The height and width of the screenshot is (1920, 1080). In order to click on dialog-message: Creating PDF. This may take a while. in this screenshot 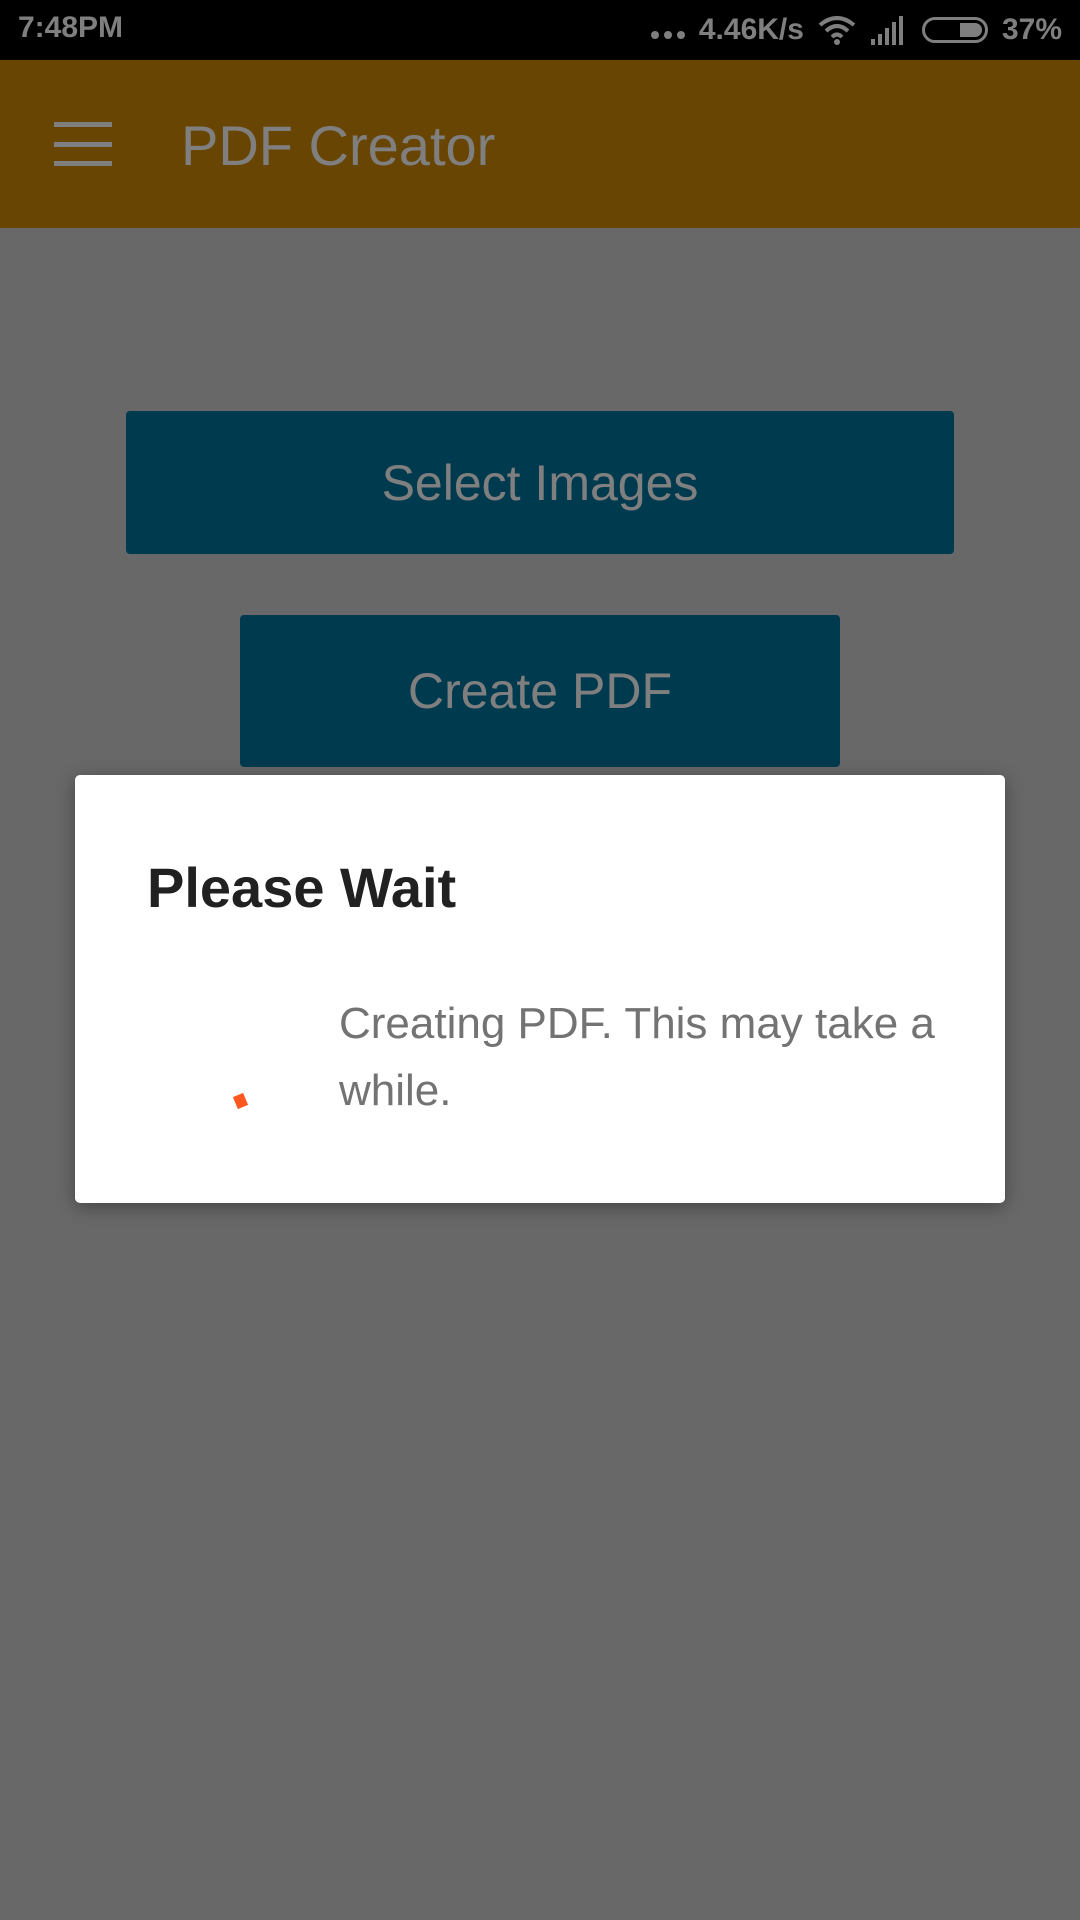, I will do `click(637, 1057)`.